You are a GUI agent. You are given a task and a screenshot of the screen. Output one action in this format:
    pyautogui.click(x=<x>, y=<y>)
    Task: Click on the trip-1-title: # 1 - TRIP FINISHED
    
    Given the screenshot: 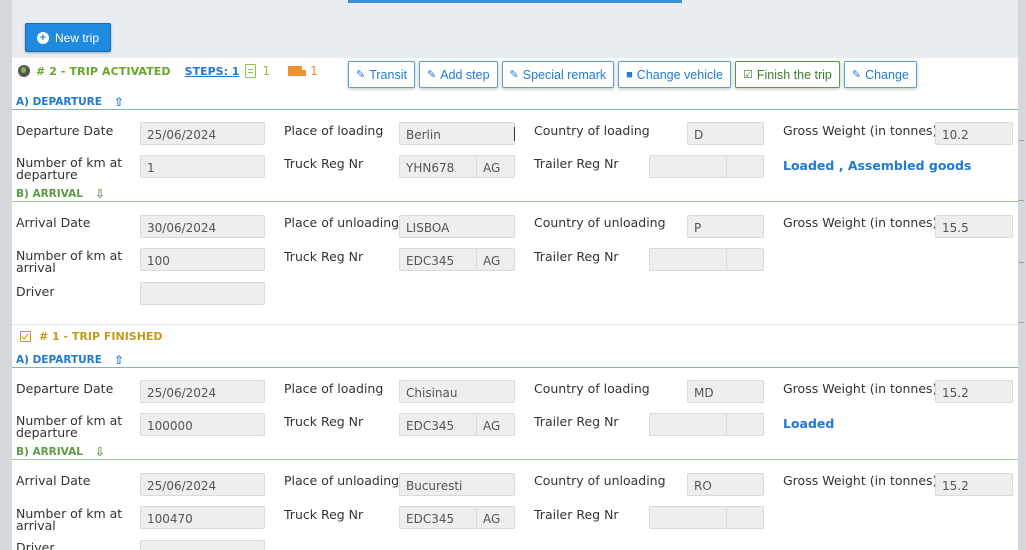 What is the action you would take?
    pyautogui.click(x=101, y=336)
    